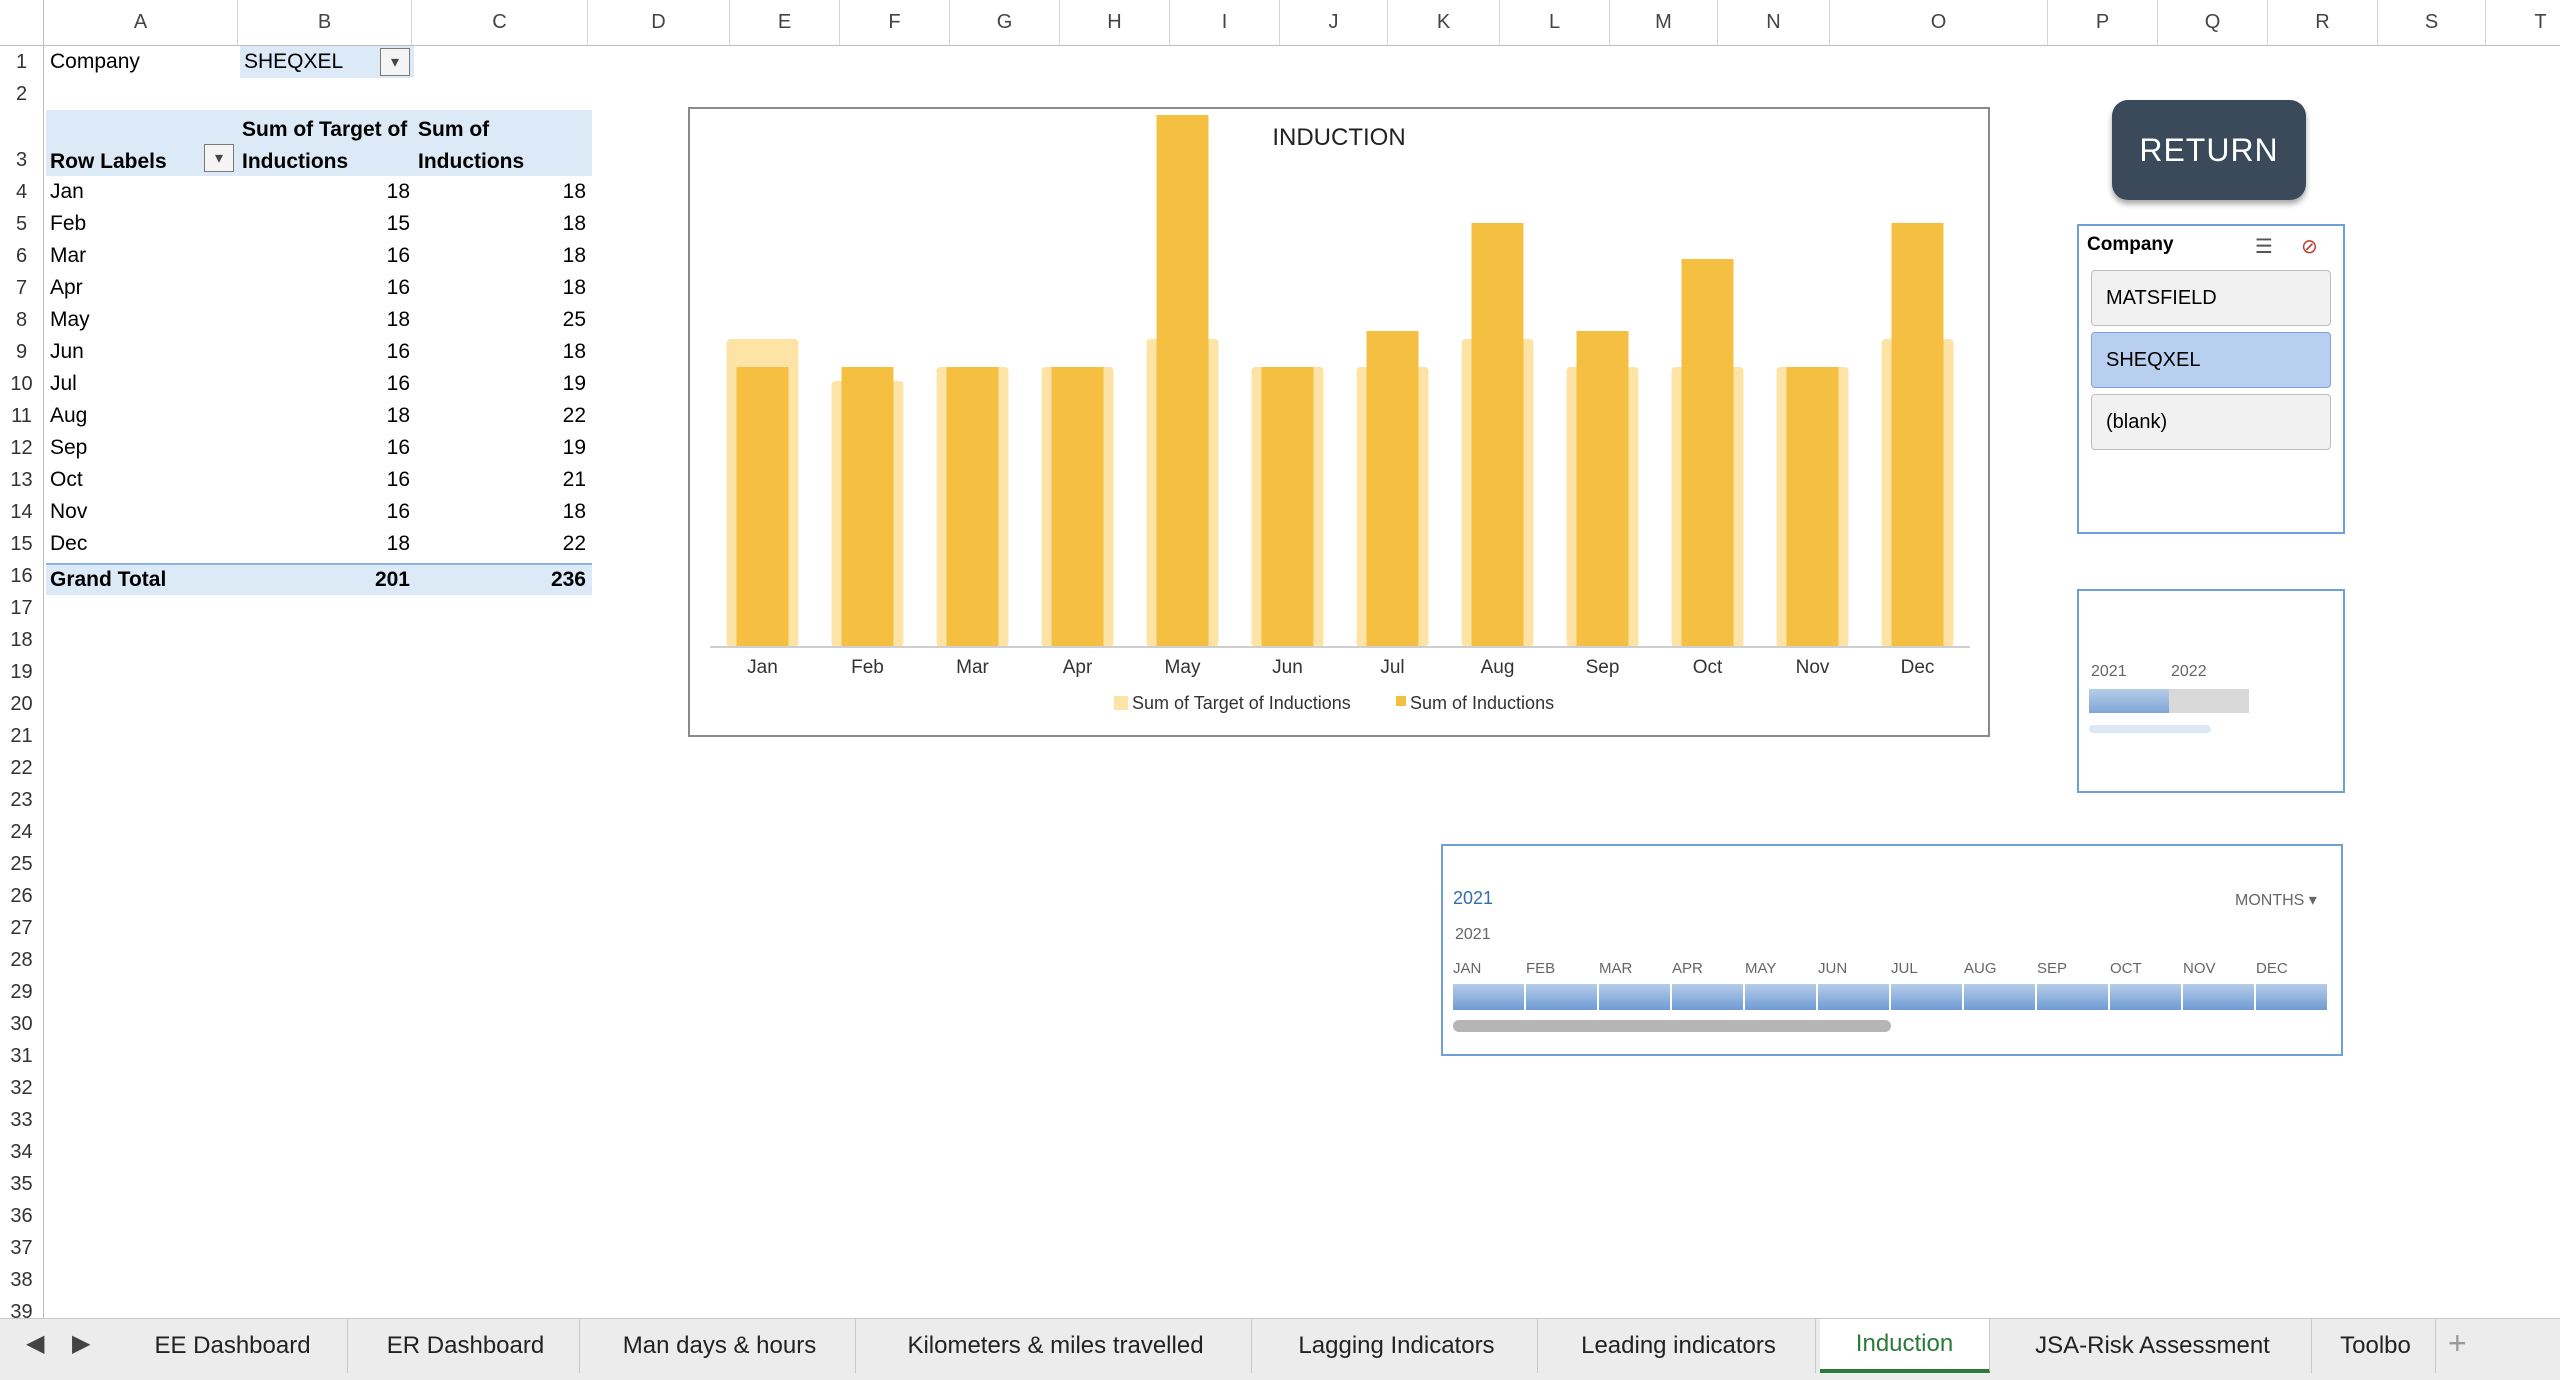 This screenshot has width=2560, height=1380. What do you see at coordinates (2209, 701) in the screenshot?
I see `timeline-bar-2022` at bounding box center [2209, 701].